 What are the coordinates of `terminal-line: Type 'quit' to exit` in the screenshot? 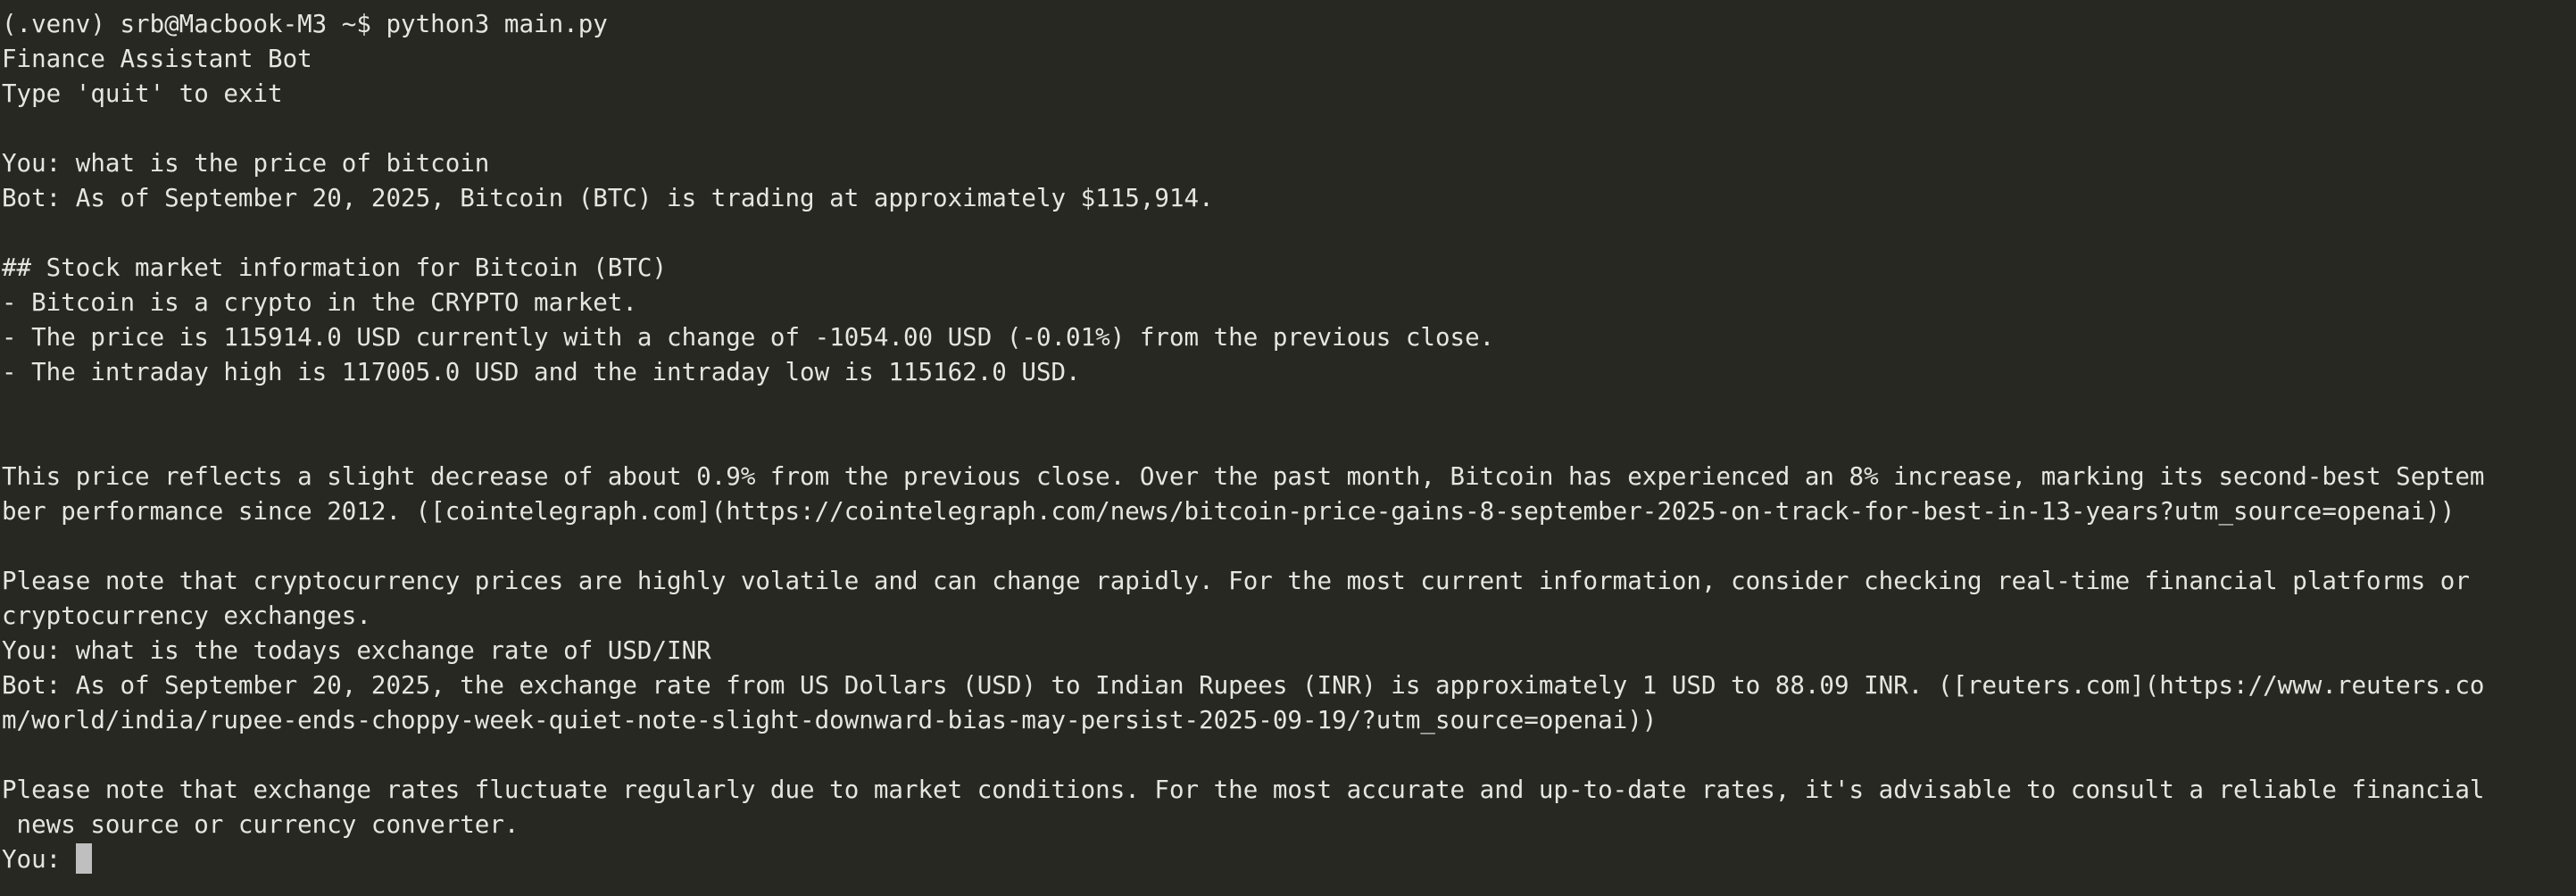 It's located at (142, 93).